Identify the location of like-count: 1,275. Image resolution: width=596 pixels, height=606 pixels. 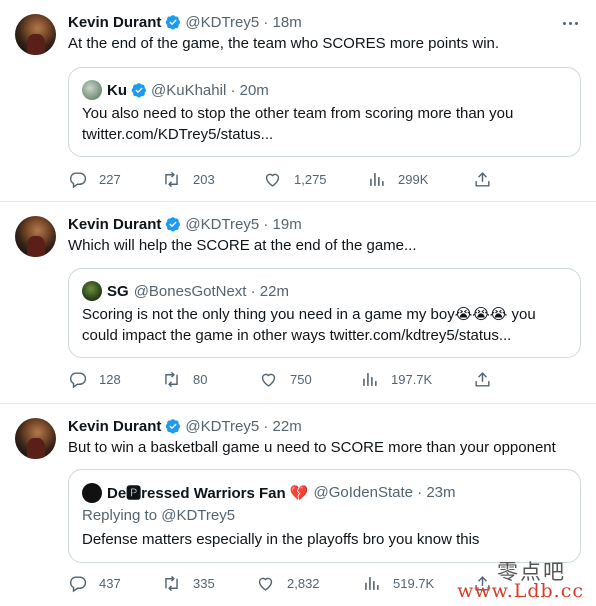
(310, 179).